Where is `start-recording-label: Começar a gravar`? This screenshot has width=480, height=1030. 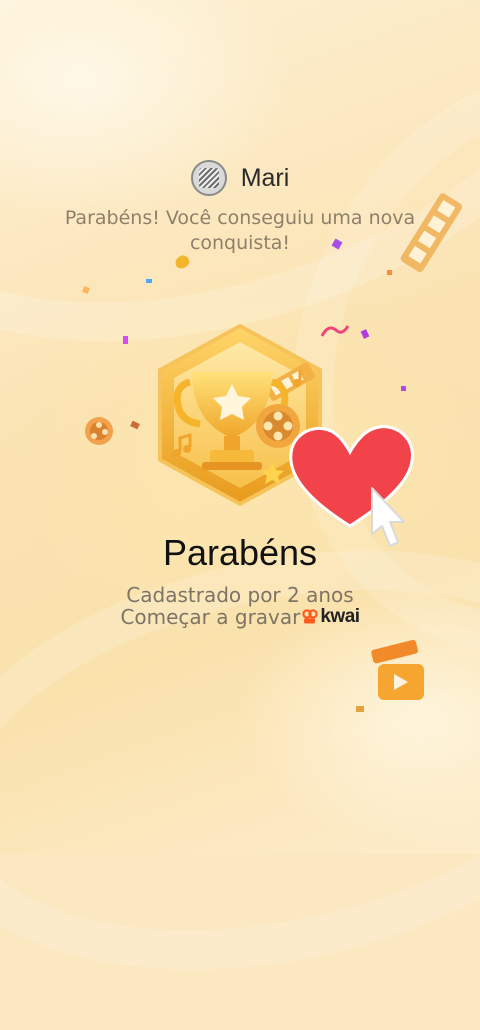
start-recording-label: Começar a gravar is located at coordinates (210, 617).